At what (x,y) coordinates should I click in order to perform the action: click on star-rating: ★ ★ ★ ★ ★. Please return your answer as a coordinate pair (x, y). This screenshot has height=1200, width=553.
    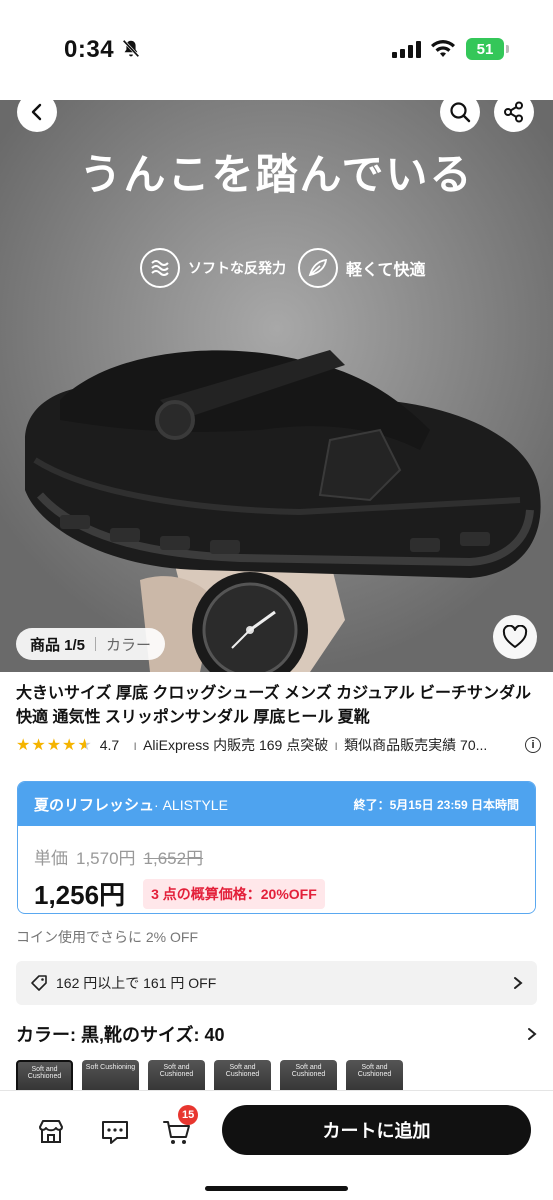
    Looking at the image, I should click on (54, 745).